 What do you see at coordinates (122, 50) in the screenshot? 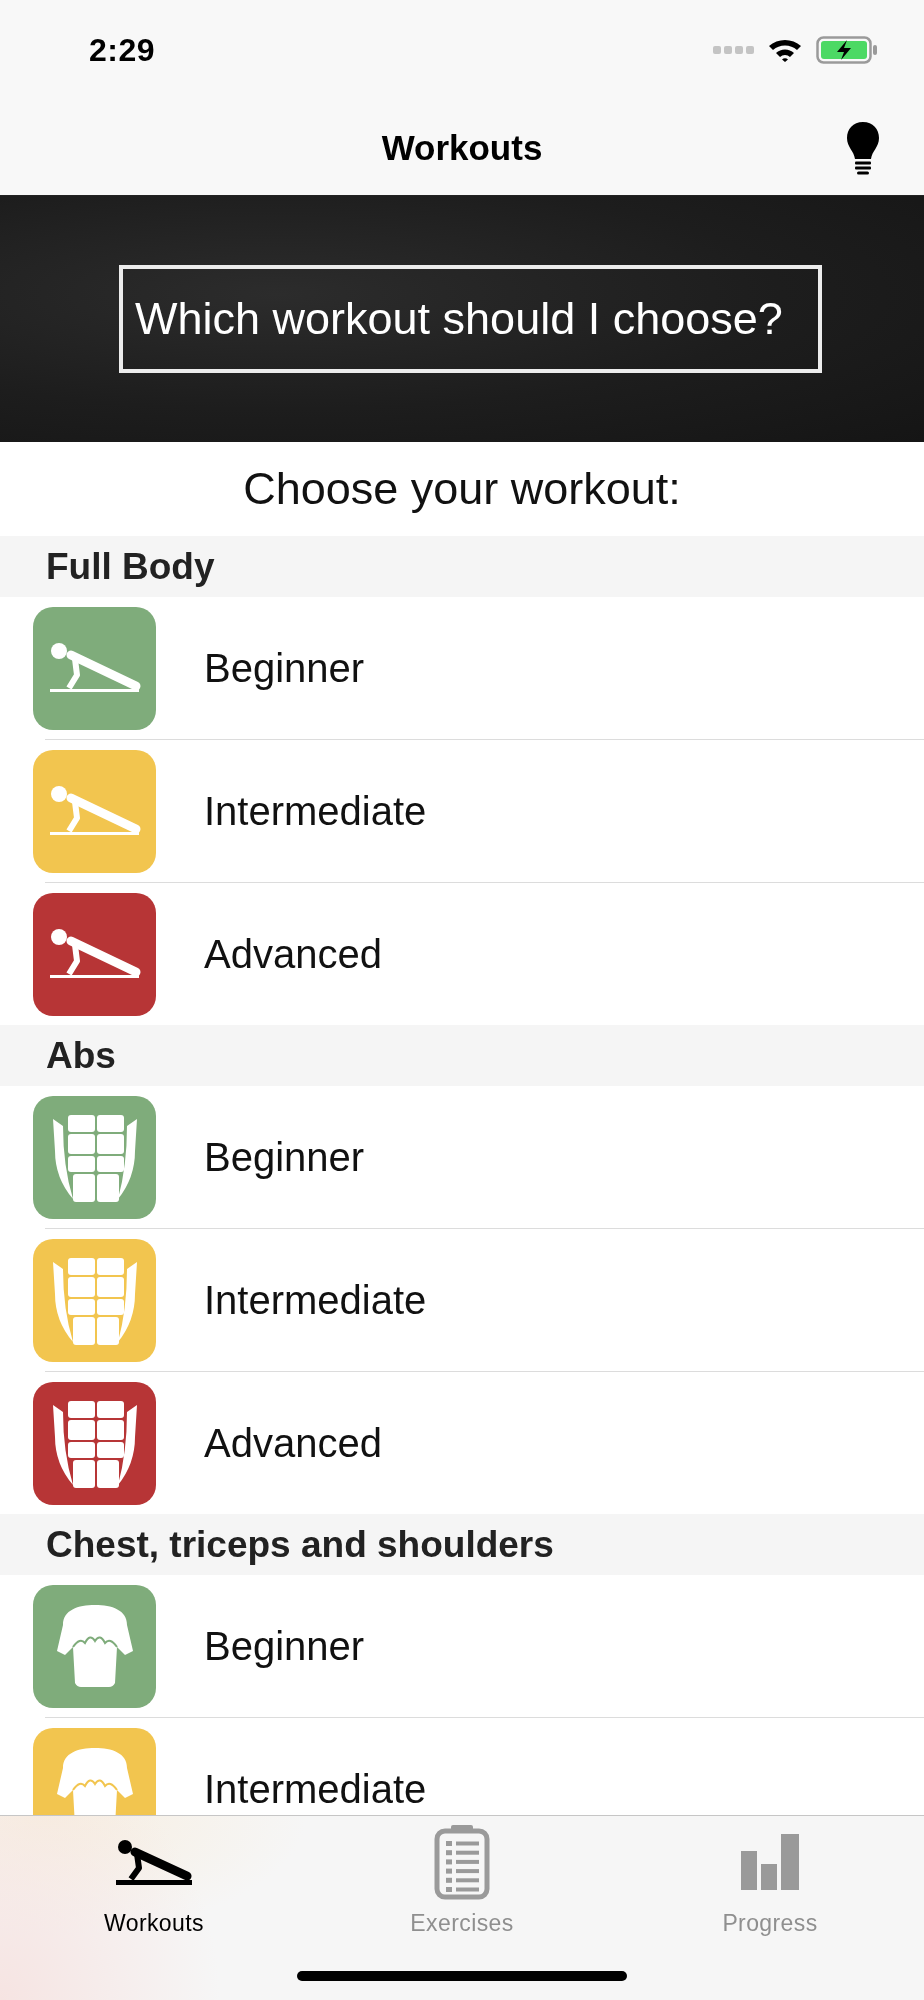
I see `status-time: 2:29` at bounding box center [122, 50].